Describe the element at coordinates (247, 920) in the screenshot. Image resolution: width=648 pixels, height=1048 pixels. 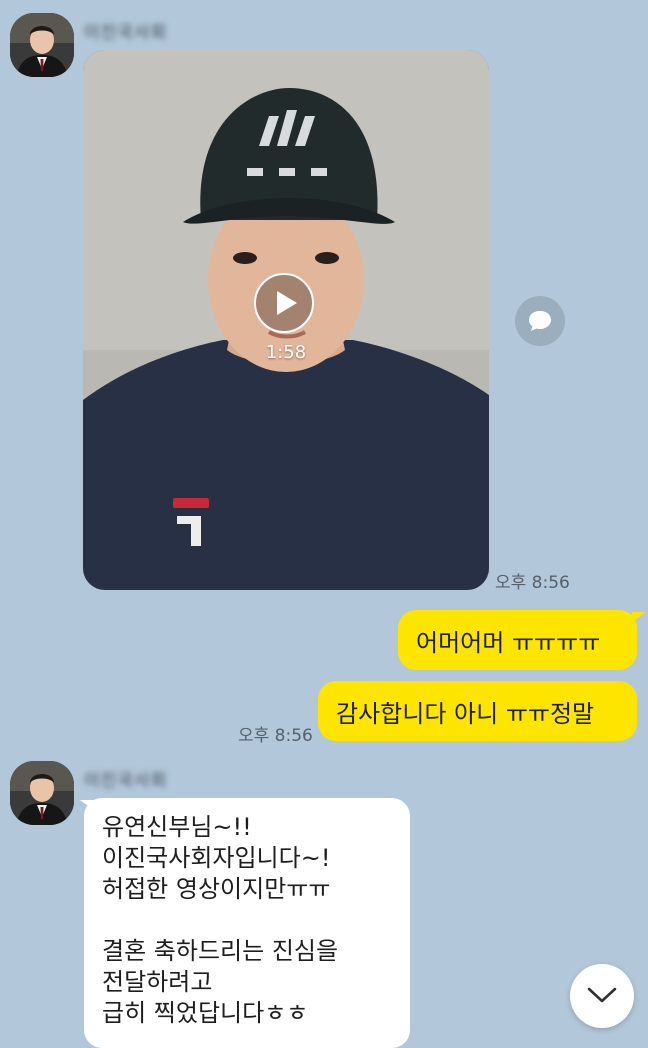
I see `message-line` at that location.